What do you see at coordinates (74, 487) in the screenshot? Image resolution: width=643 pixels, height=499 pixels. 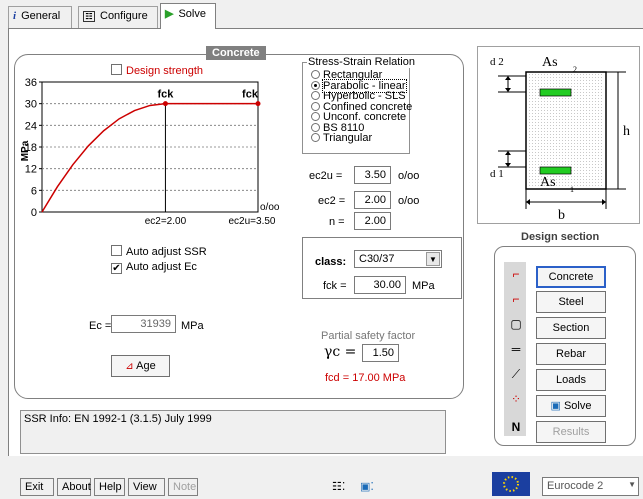 I see `about-button: About` at bounding box center [74, 487].